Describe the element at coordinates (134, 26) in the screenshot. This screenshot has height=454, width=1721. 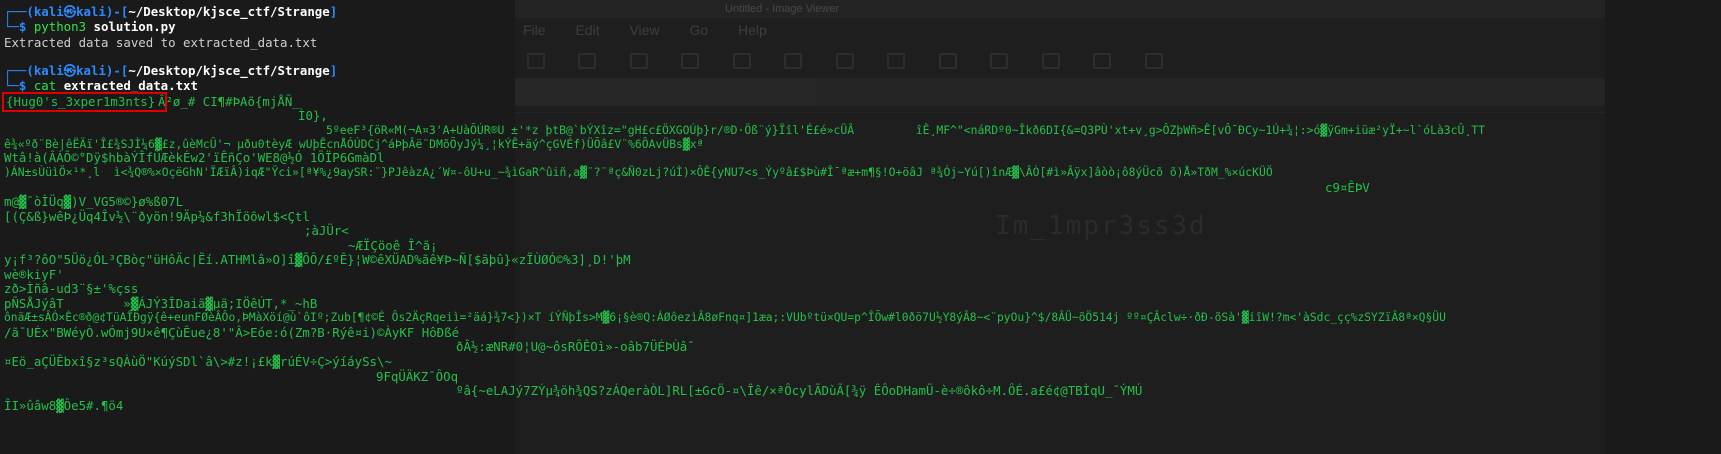
I see `command-argument: solution.py` at that location.